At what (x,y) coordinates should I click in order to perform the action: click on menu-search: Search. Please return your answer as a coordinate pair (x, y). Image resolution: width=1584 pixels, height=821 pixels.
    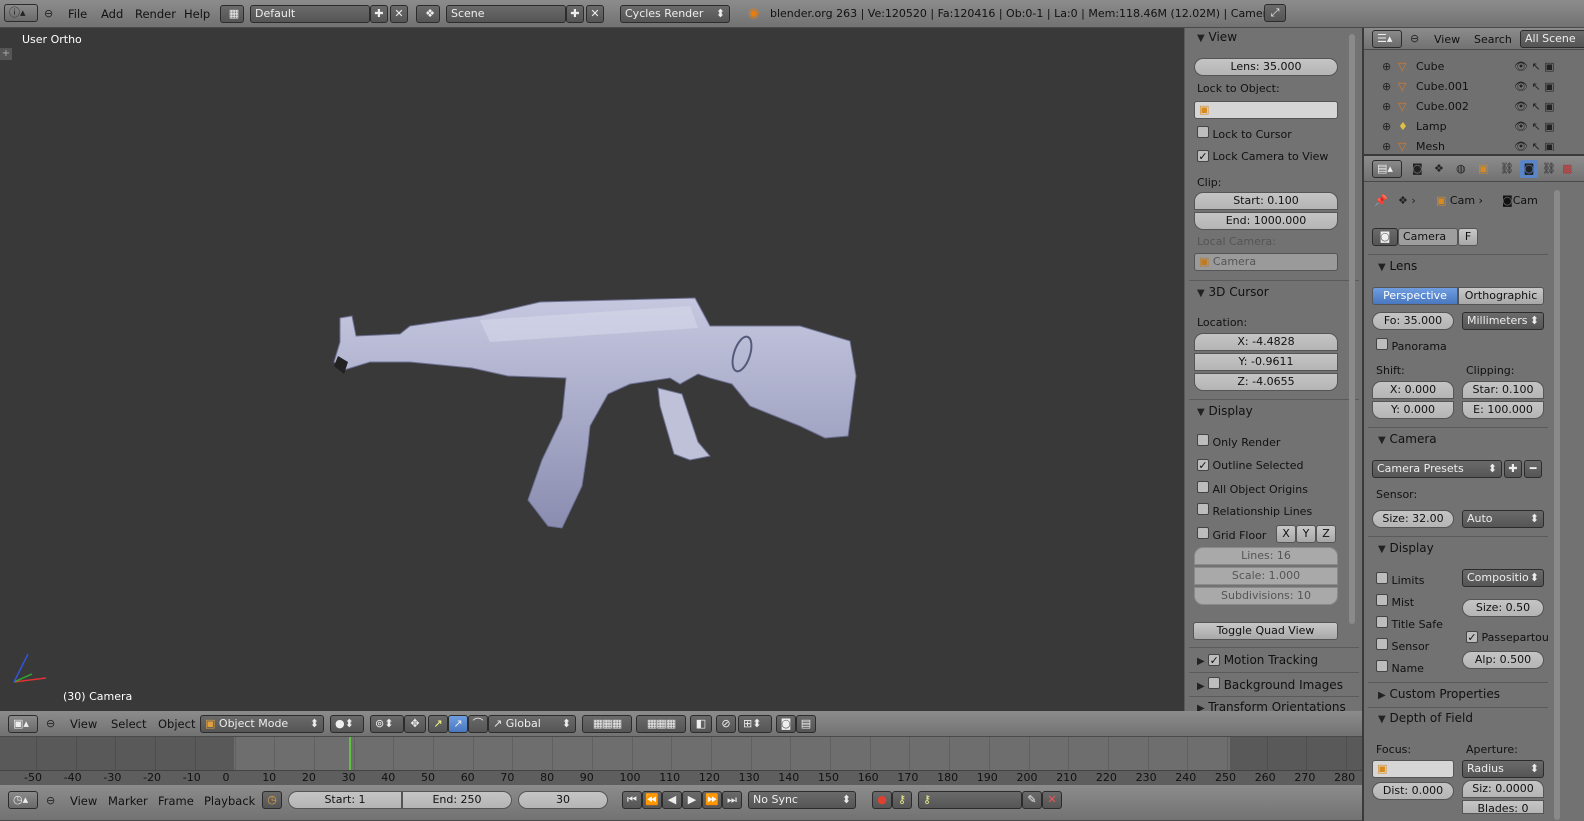
    Looking at the image, I should click on (1493, 39).